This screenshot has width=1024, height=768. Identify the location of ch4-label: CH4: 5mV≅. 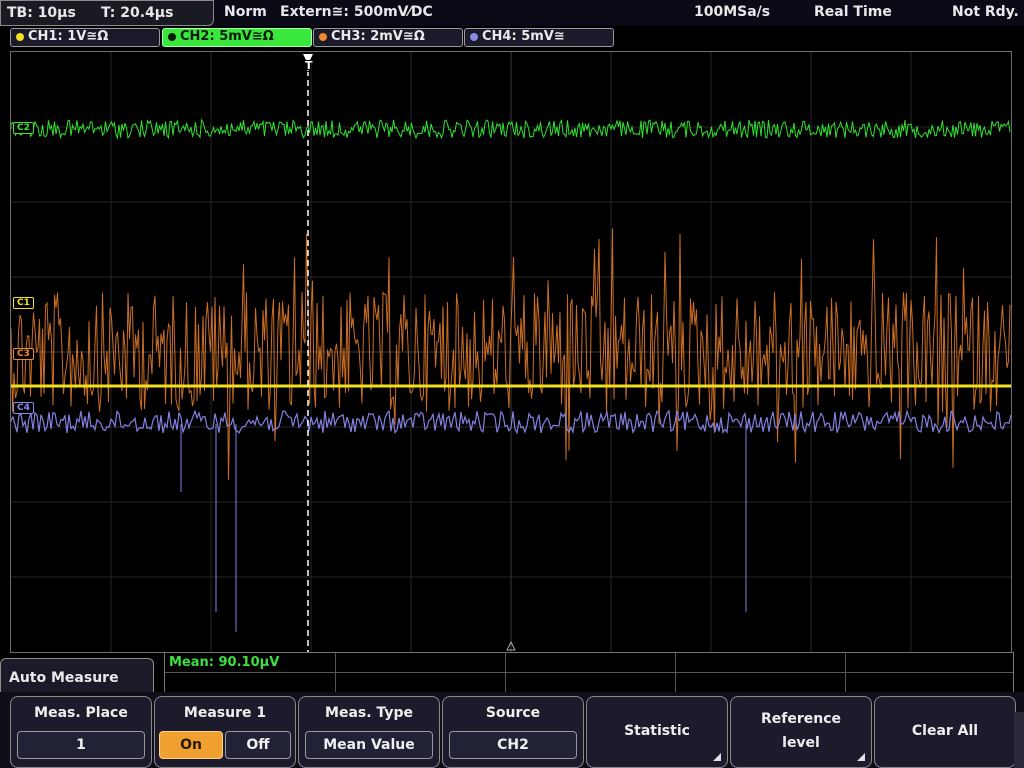
(523, 36).